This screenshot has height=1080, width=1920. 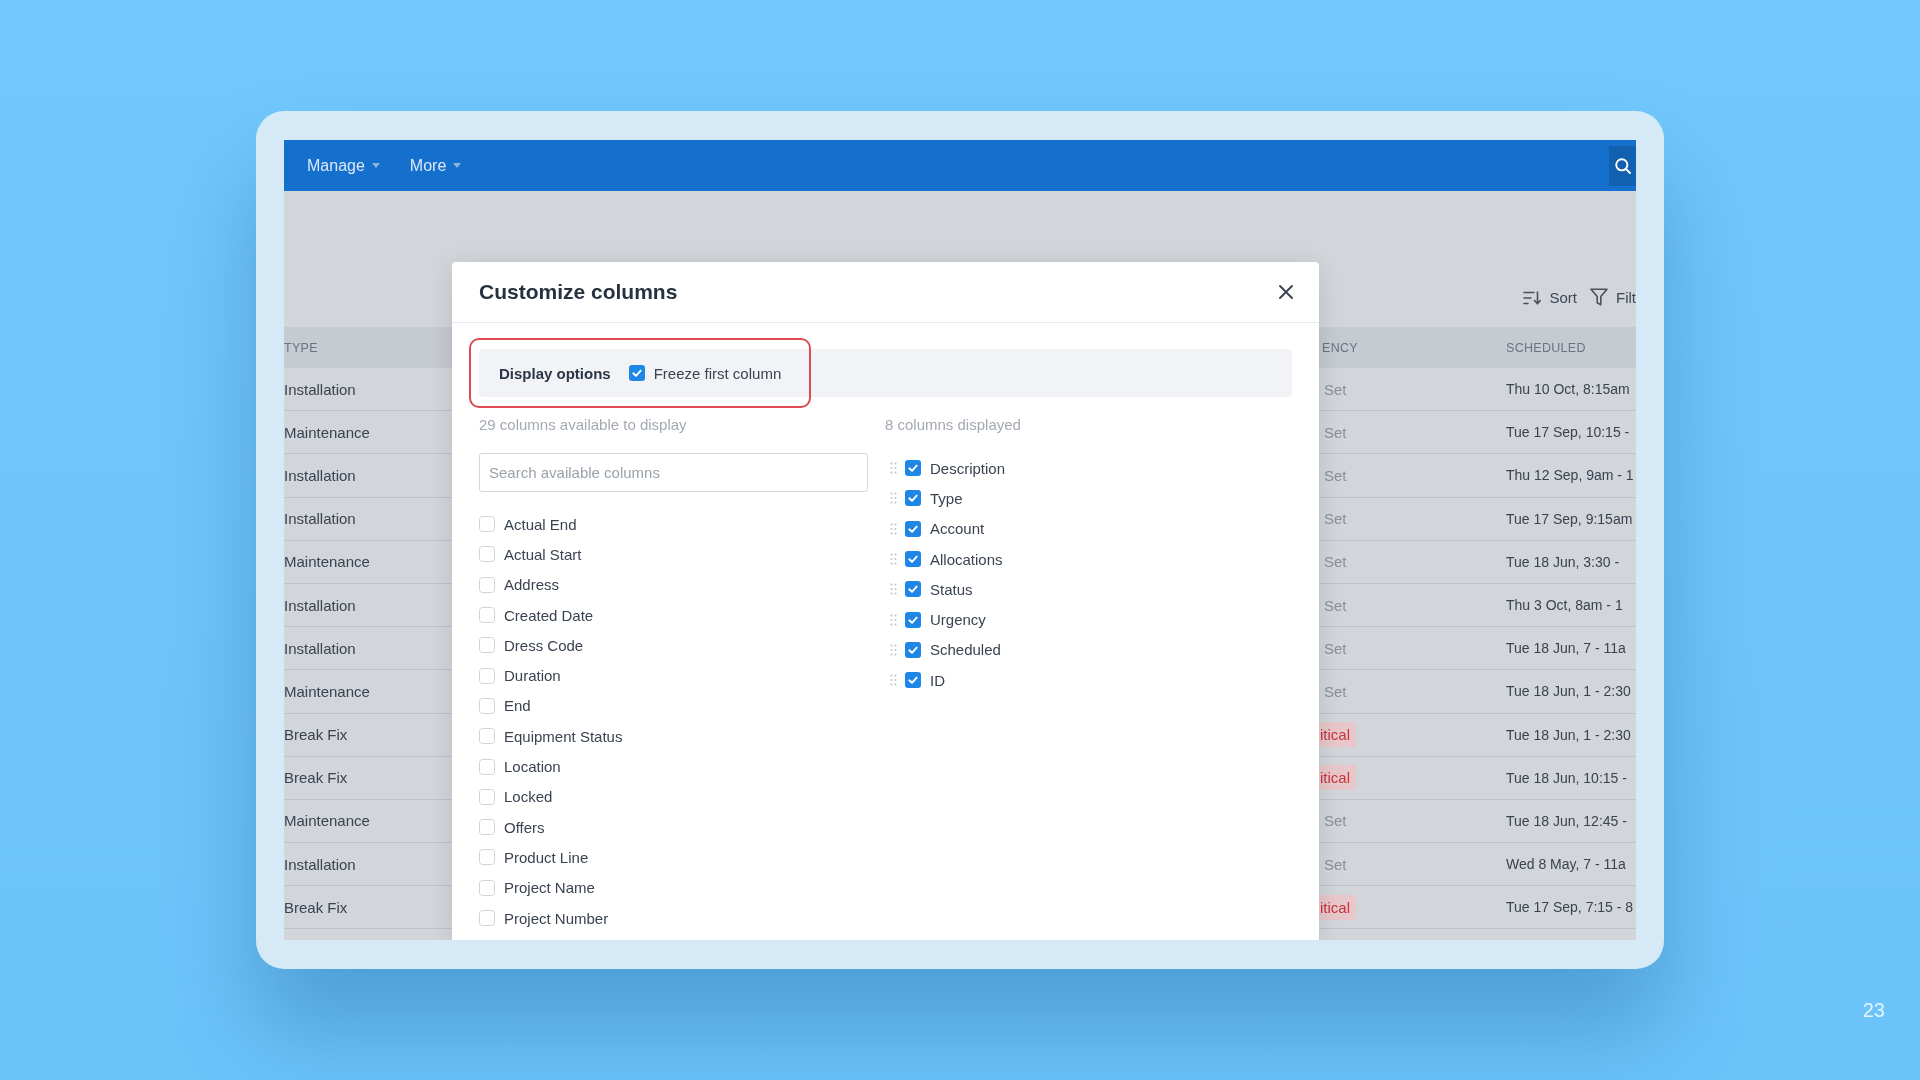 What do you see at coordinates (583, 425) in the screenshot?
I see `caption-text: 29 columns available to display` at bounding box center [583, 425].